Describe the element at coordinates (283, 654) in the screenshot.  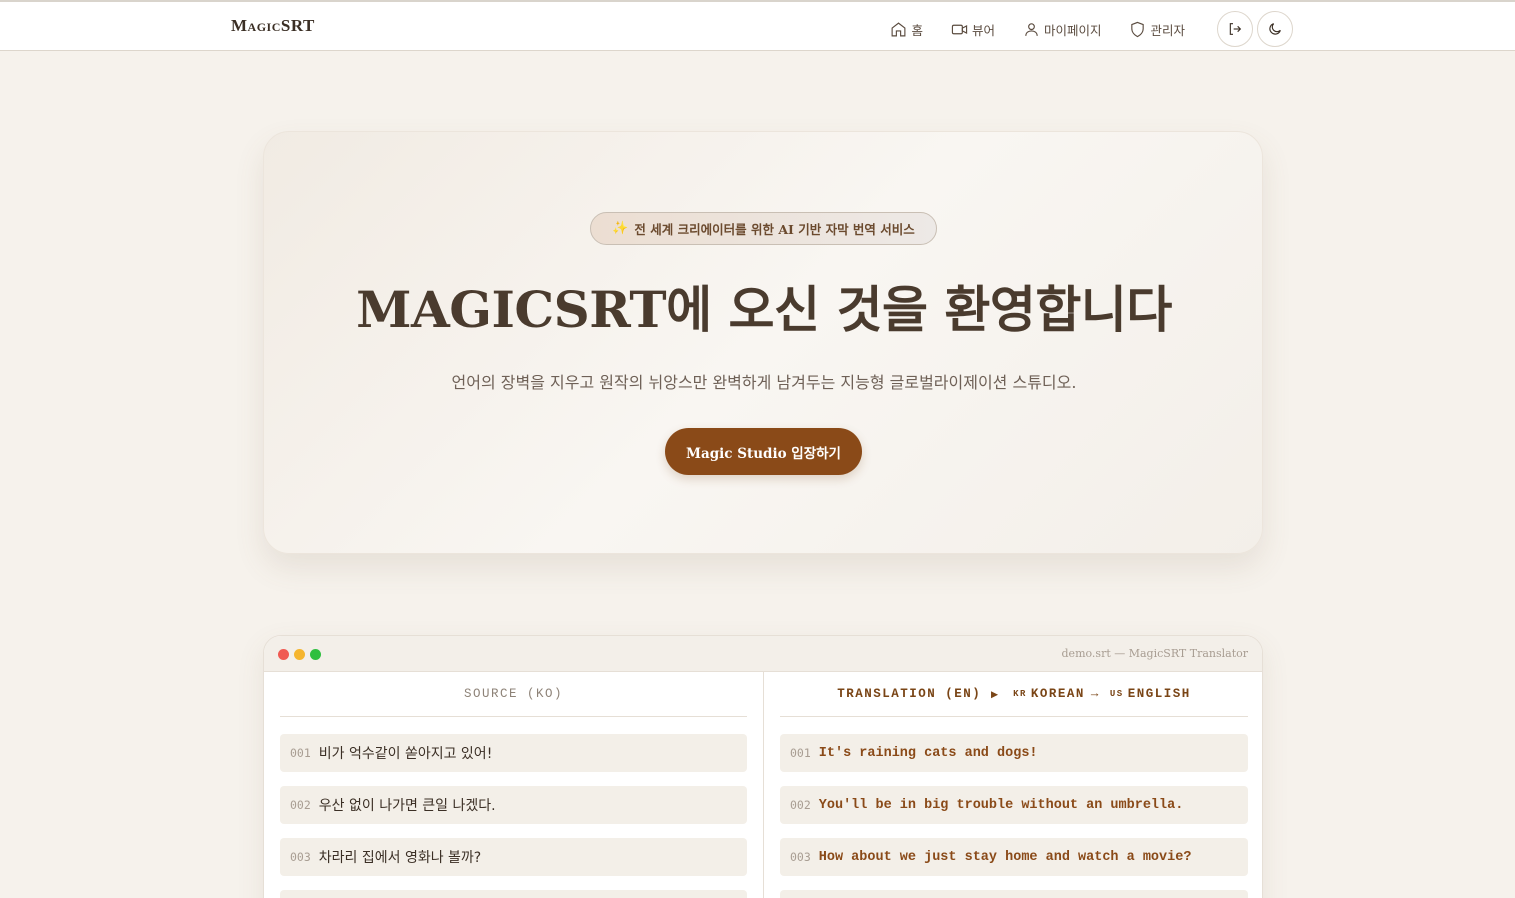
I see `close-dot-icon` at that location.